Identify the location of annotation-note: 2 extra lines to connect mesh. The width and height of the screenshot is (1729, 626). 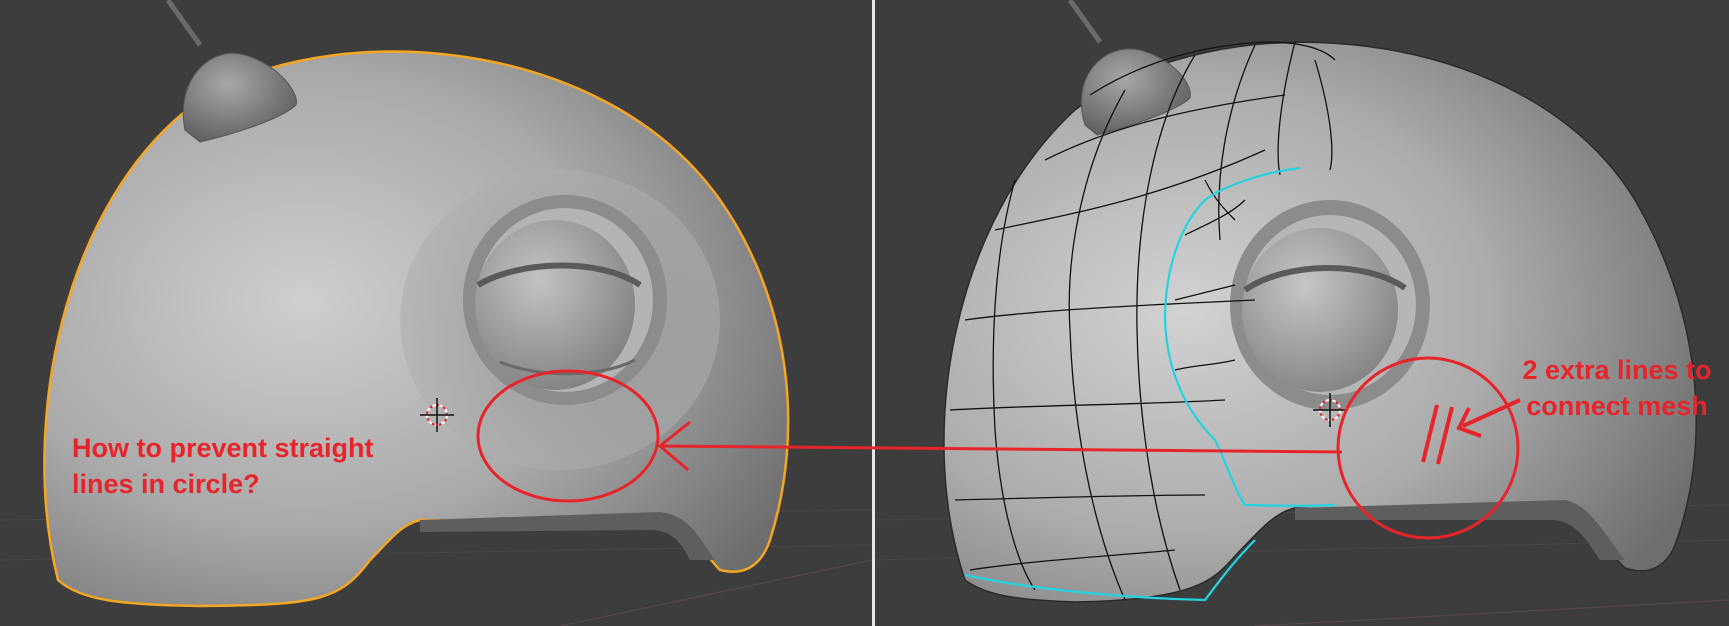
(1617, 388).